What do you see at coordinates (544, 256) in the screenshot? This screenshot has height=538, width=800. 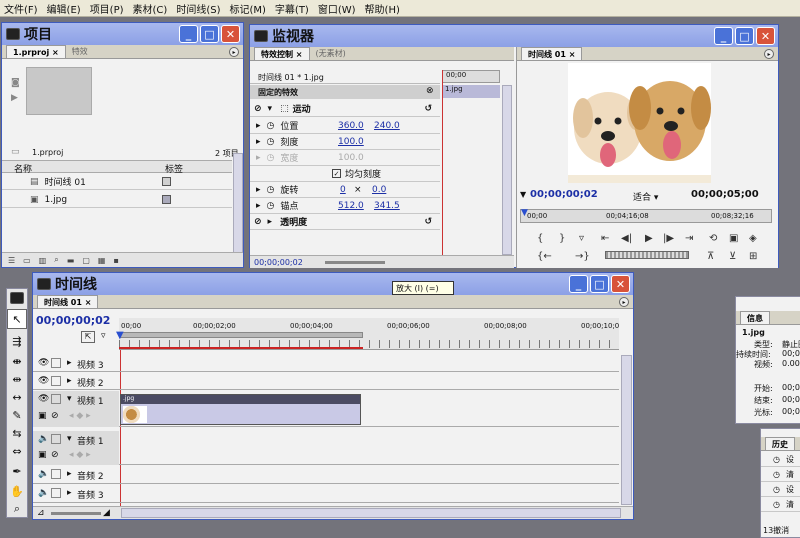 I see `prev-edit-icon: {←` at bounding box center [544, 256].